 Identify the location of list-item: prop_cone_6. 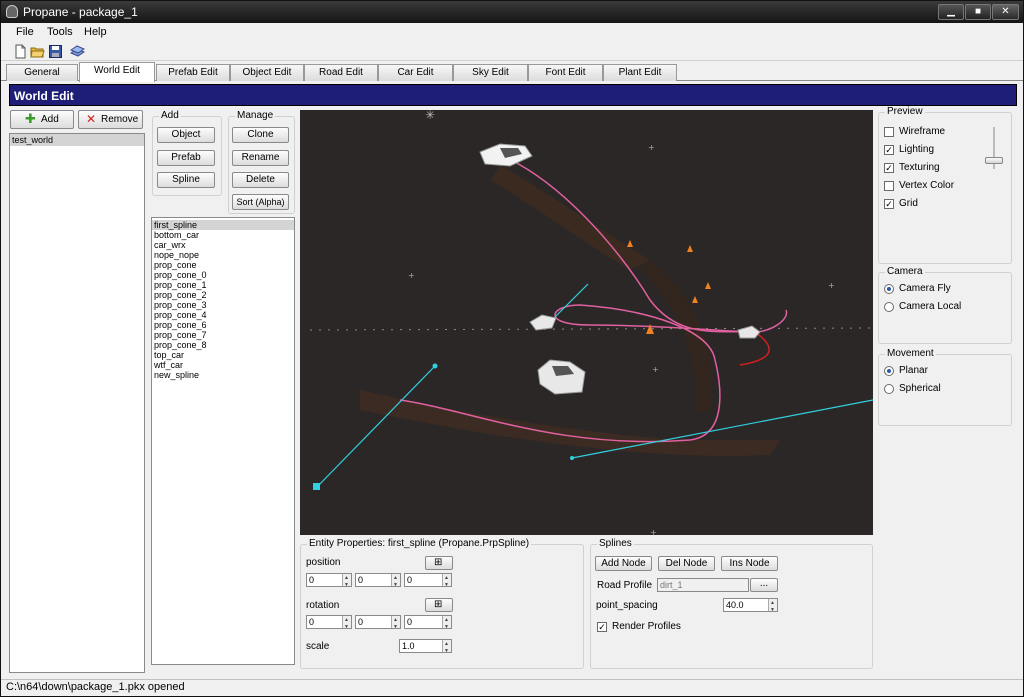
(223, 325).